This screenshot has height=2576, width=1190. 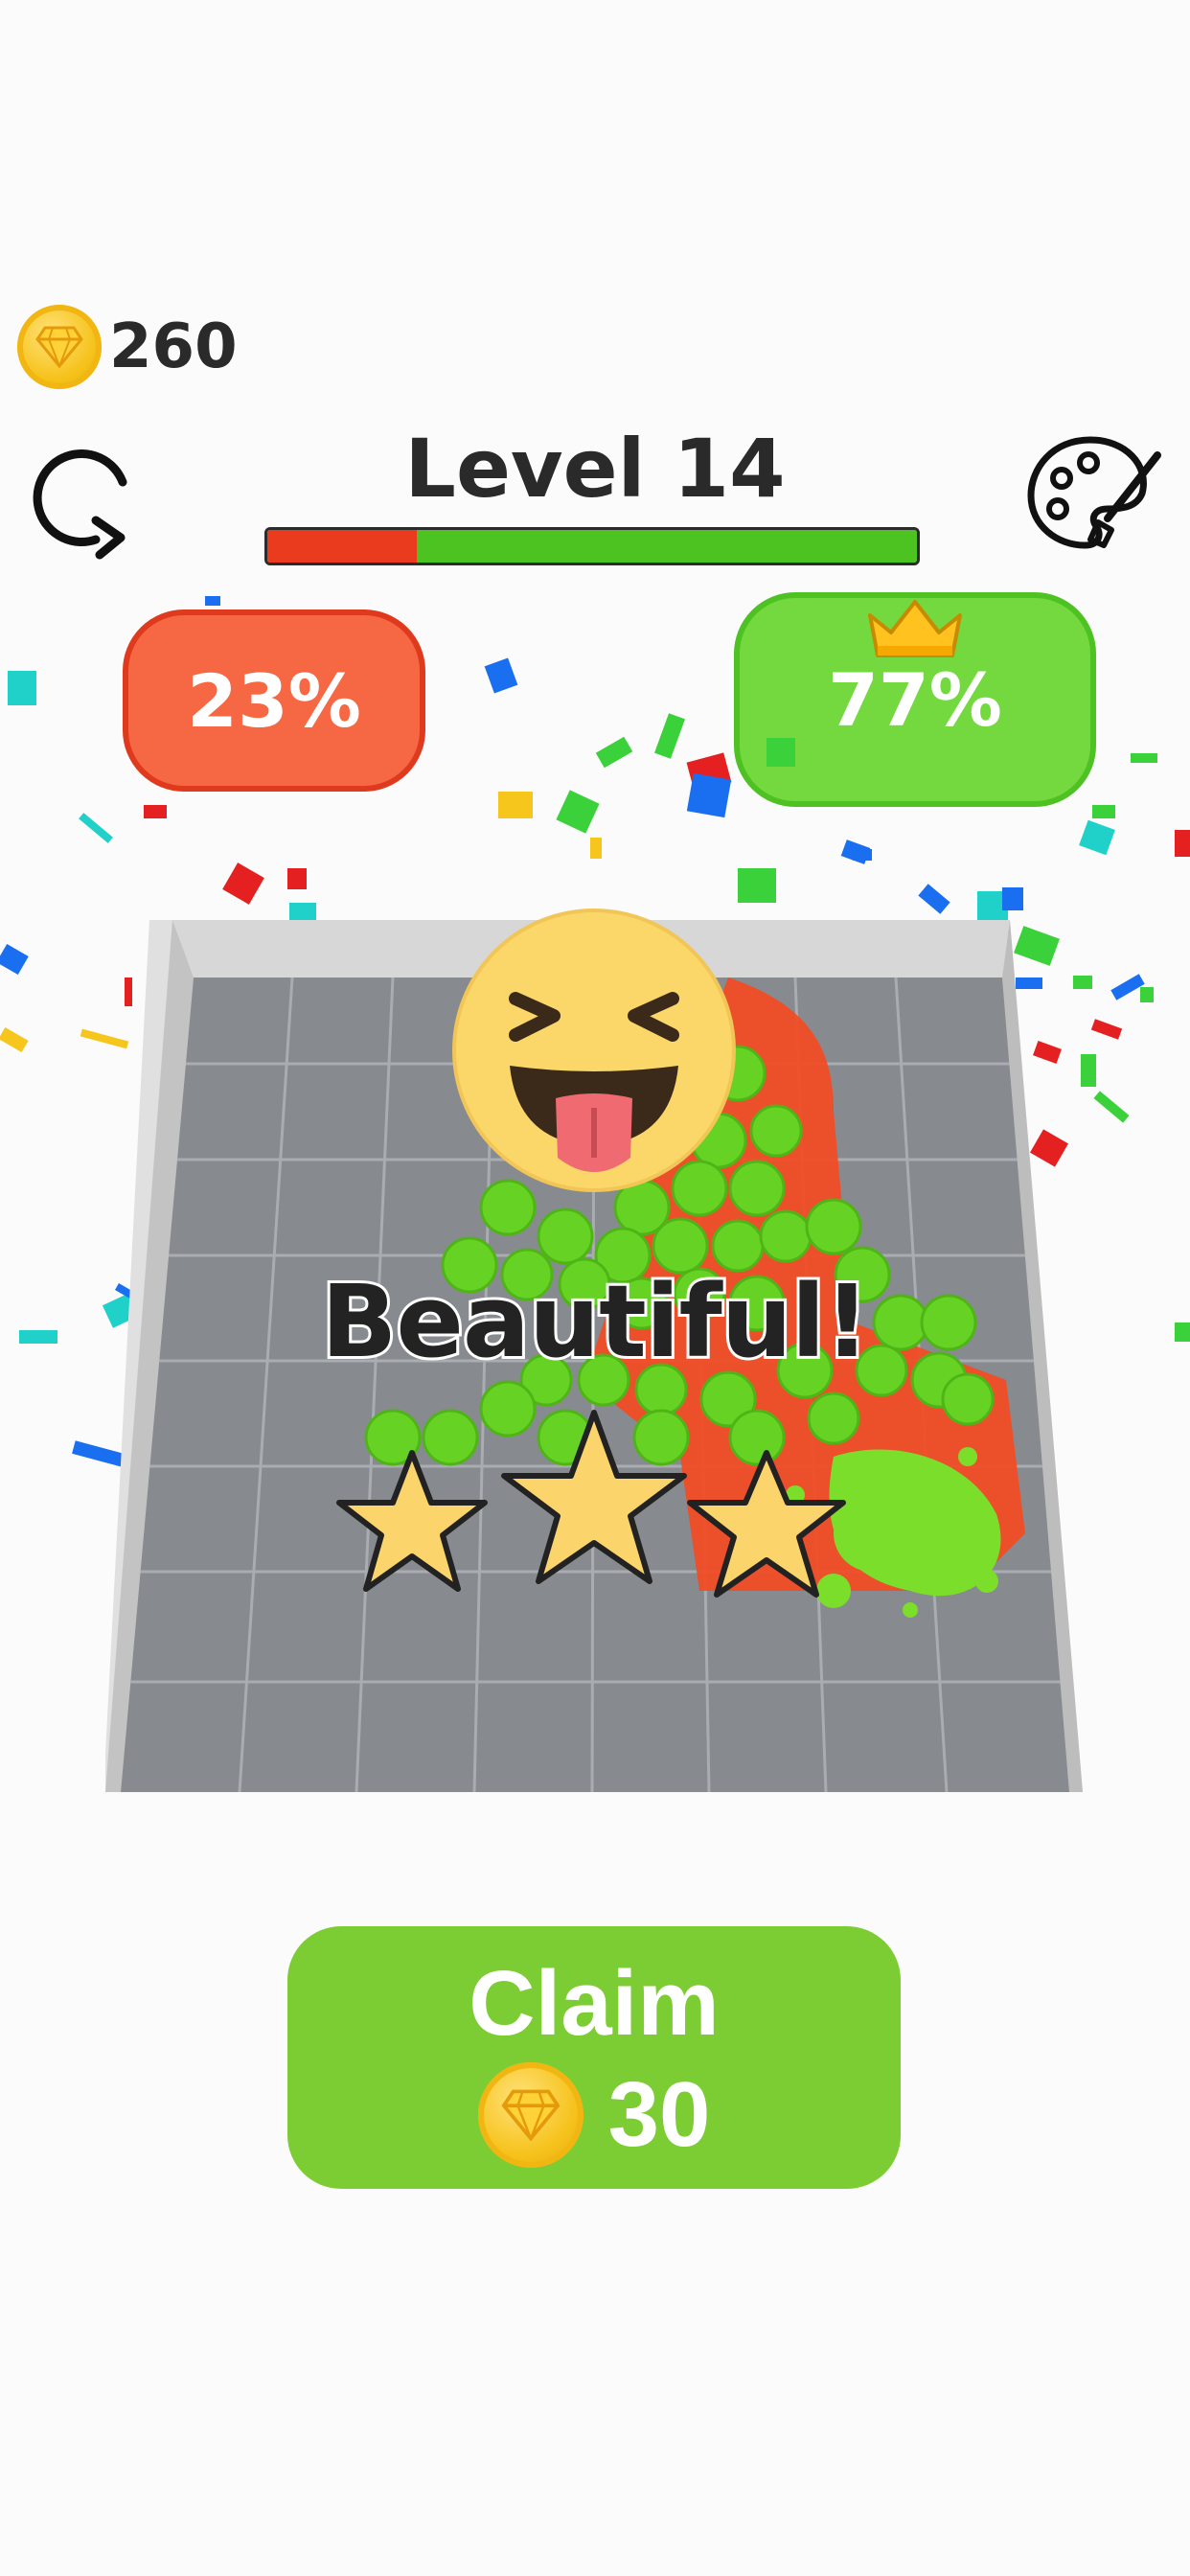 I want to click on coin-icon, so click(x=530, y=2115).